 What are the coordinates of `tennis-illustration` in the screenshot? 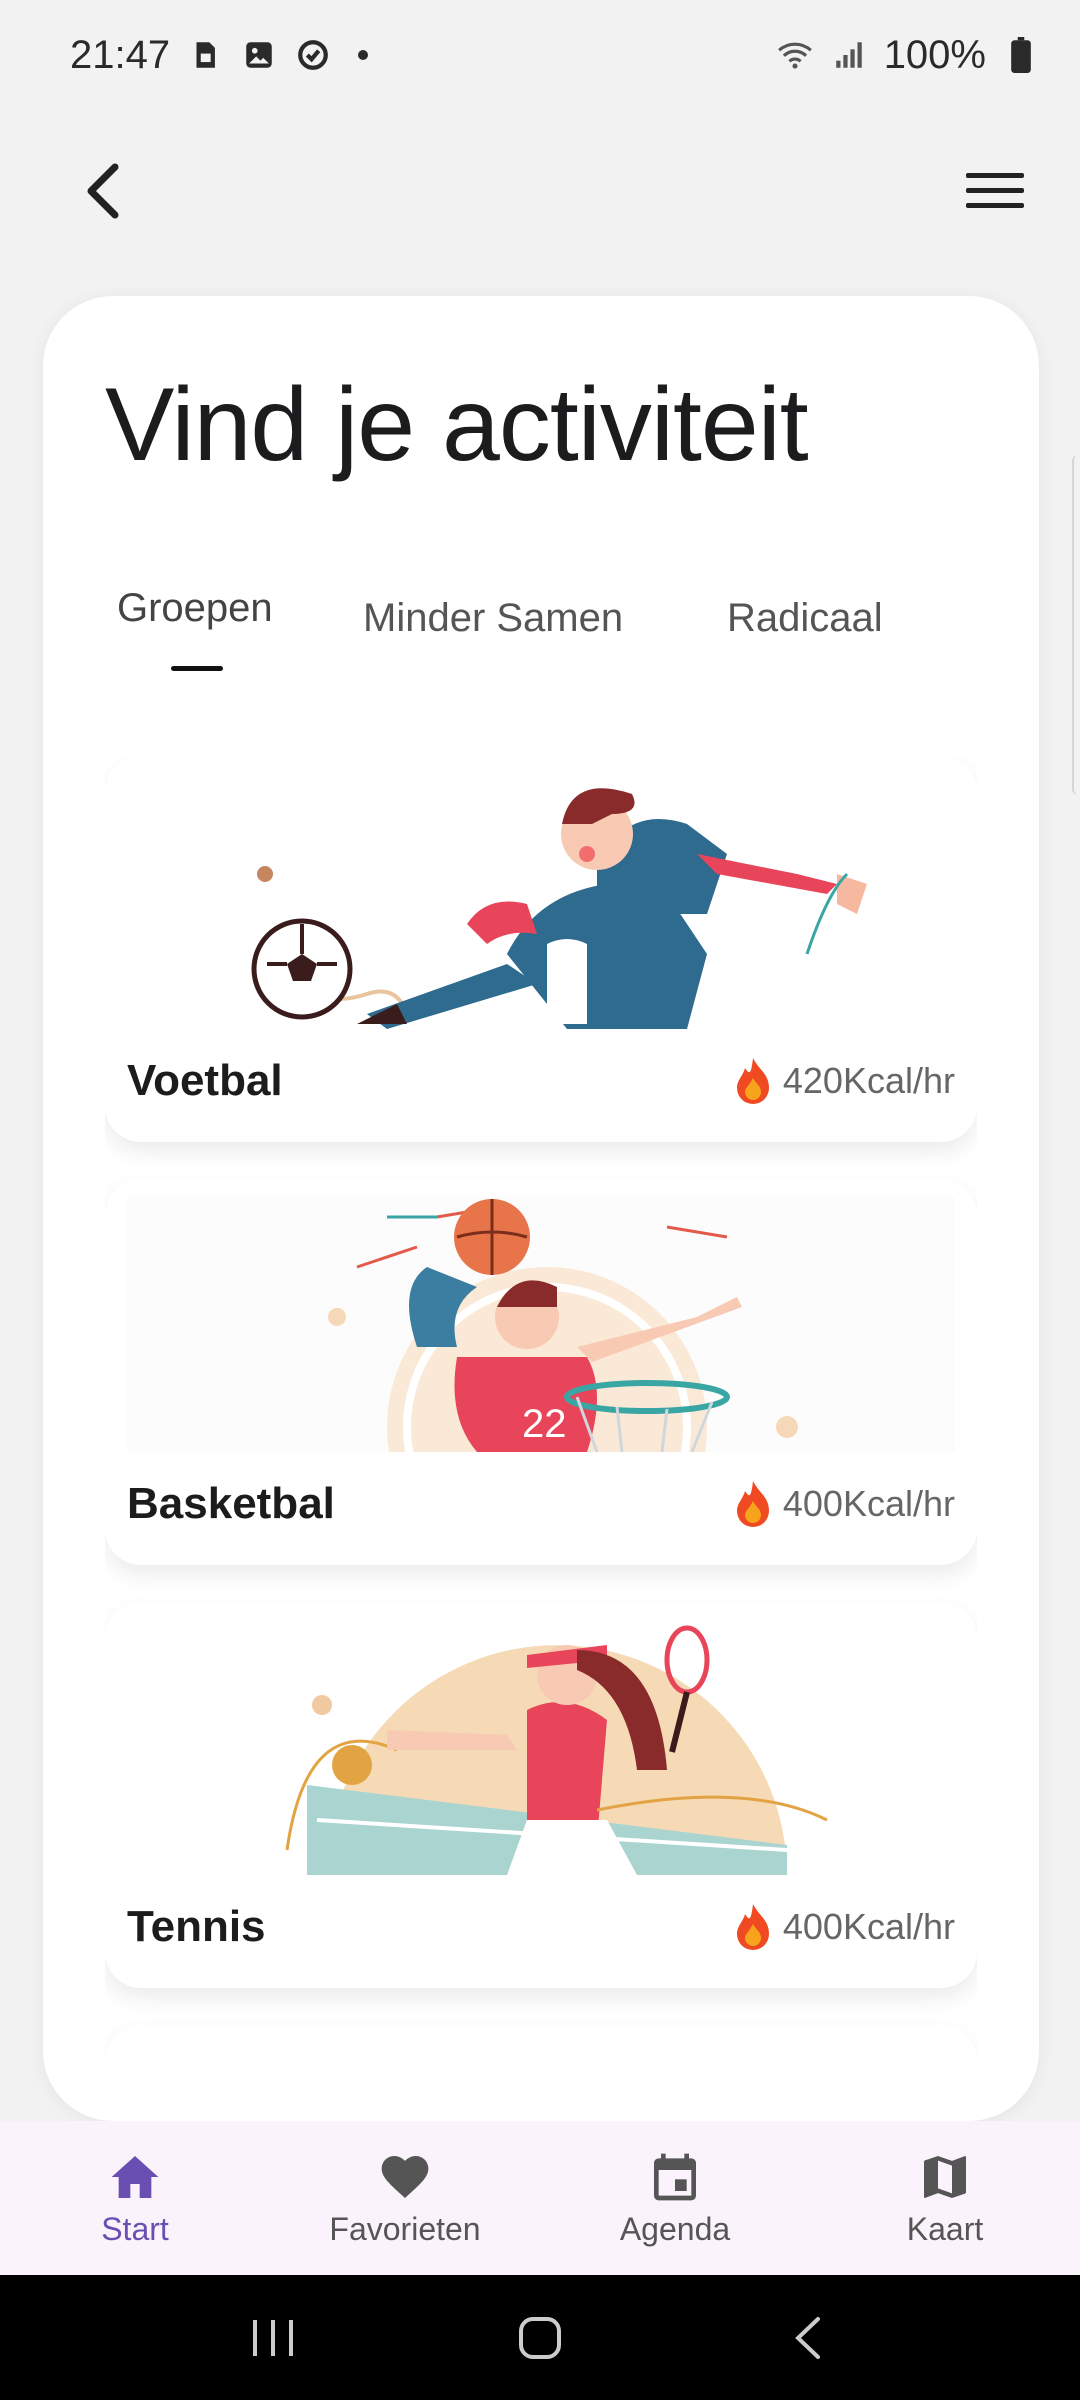 It's located at (541, 1747).